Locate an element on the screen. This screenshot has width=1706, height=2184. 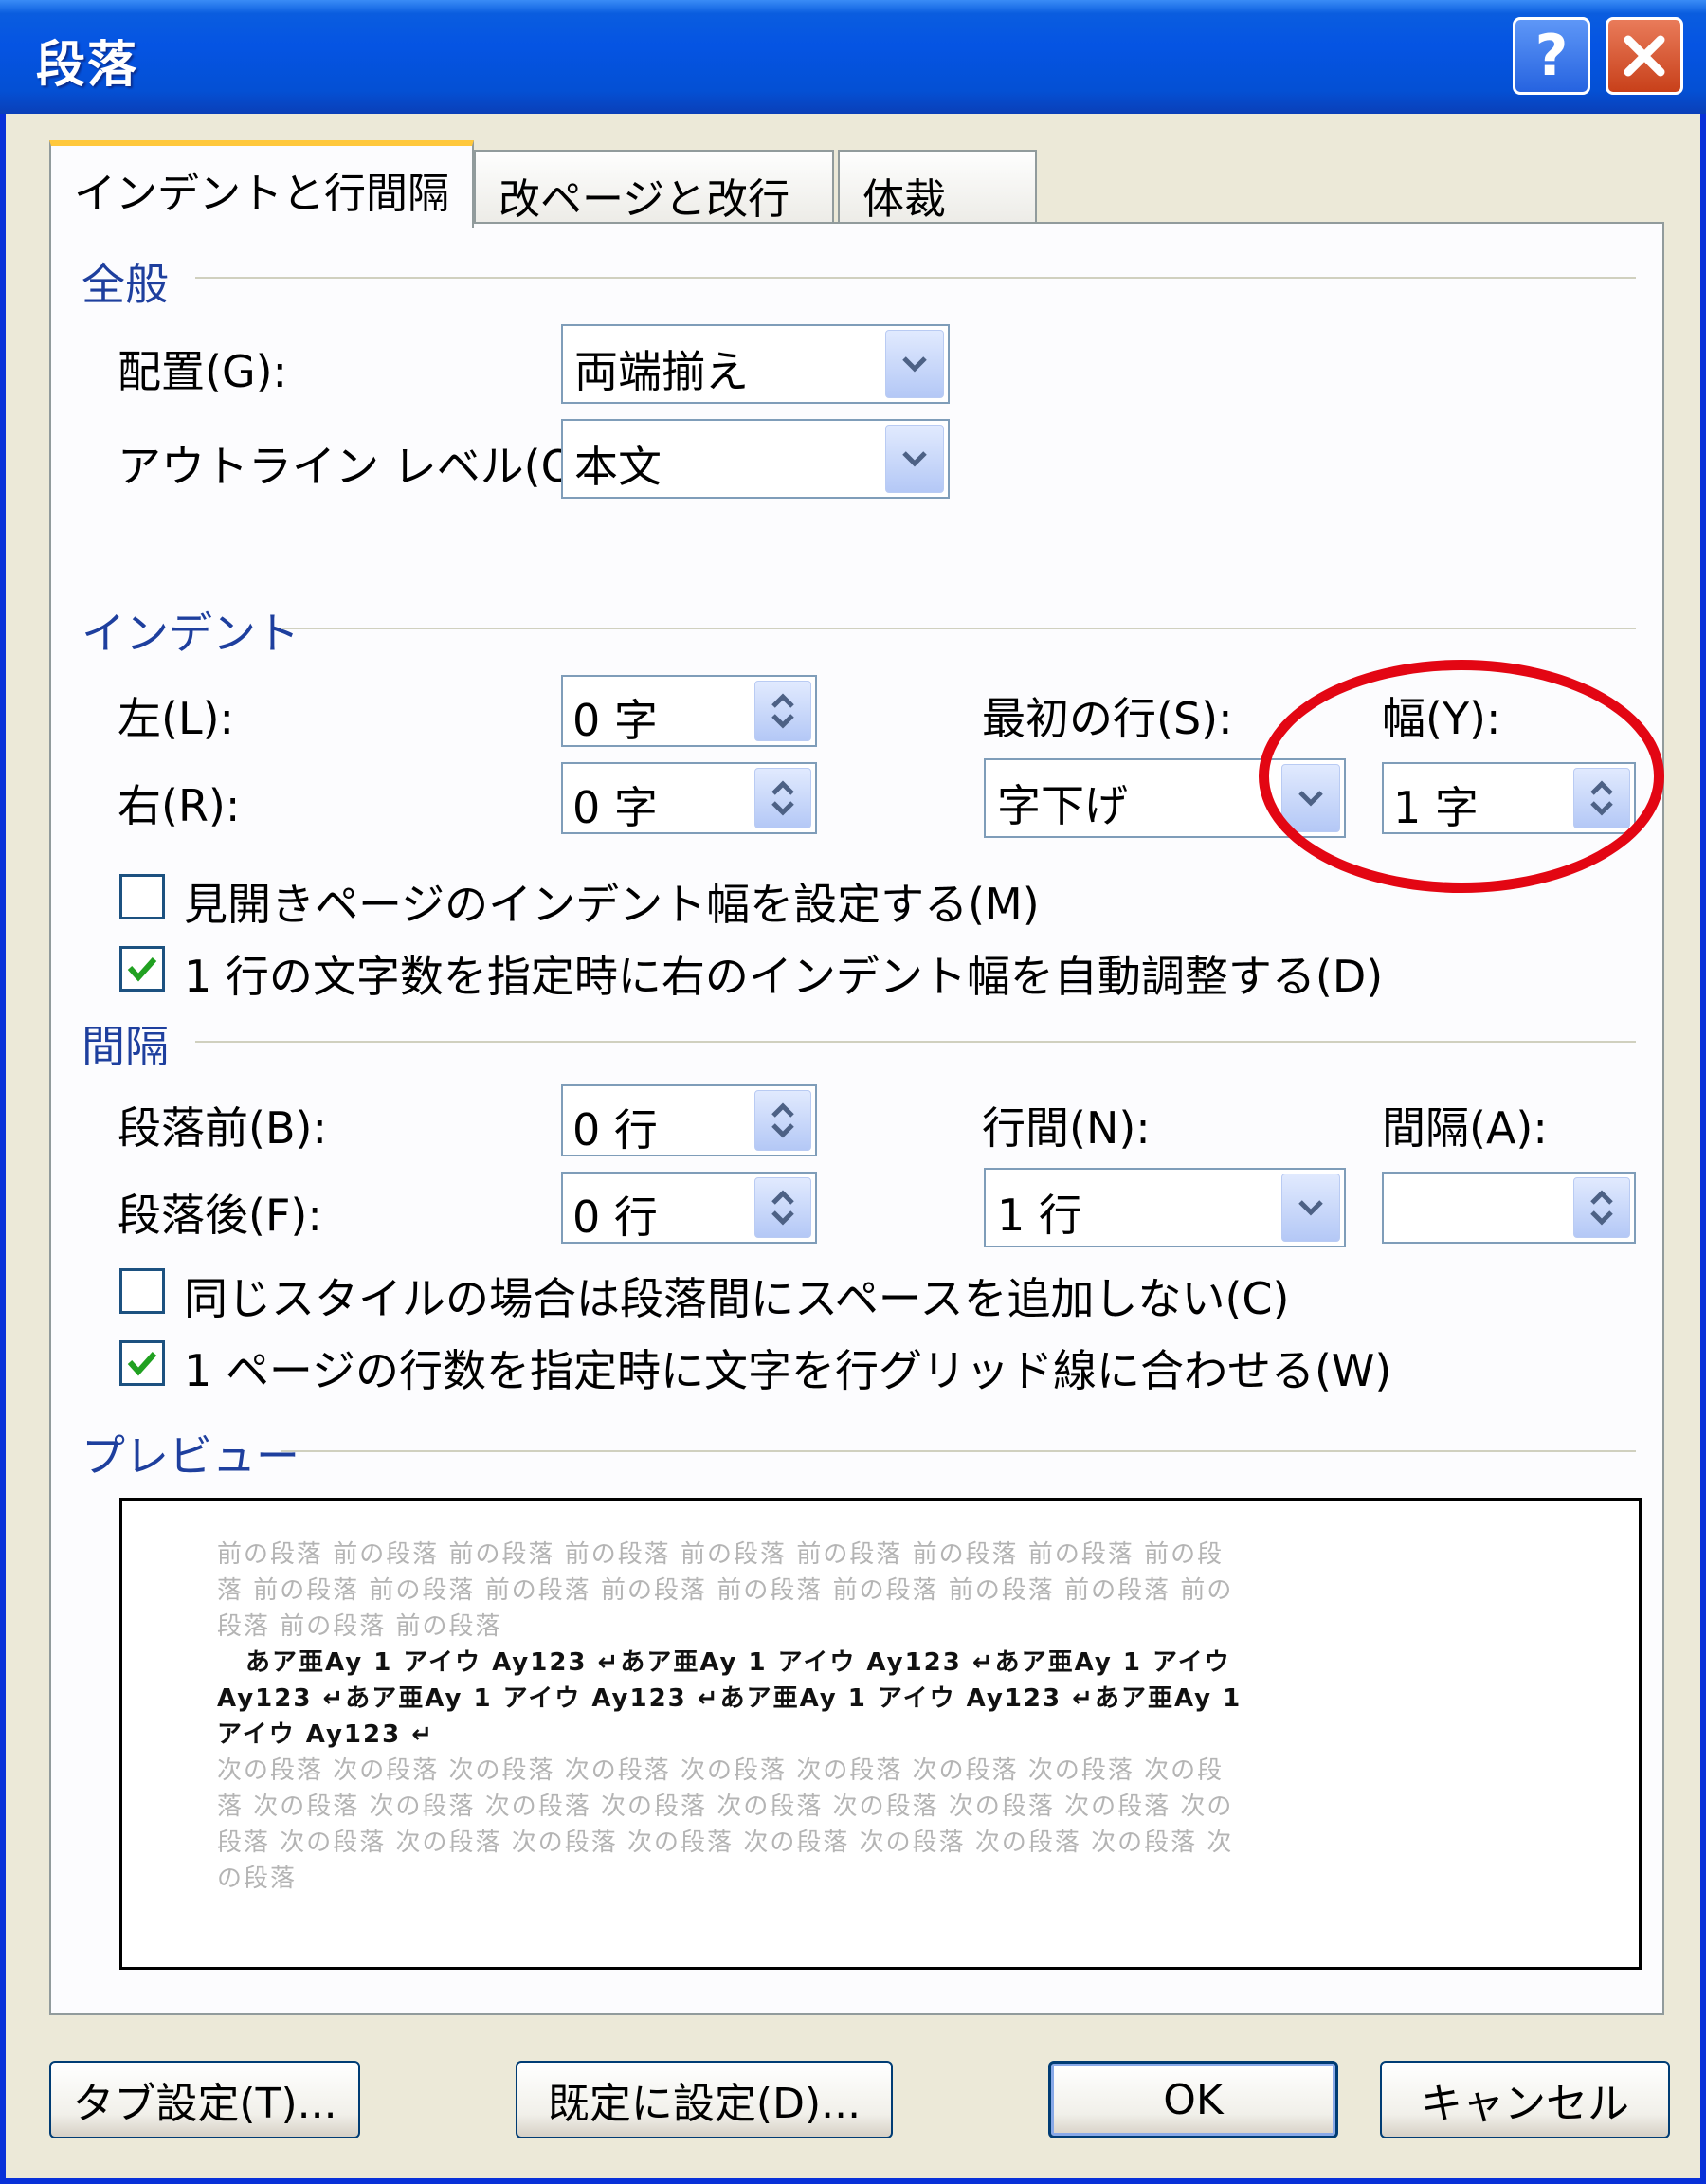
spacing-at-label: 間隔(A): is located at coordinates (1465, 1128).